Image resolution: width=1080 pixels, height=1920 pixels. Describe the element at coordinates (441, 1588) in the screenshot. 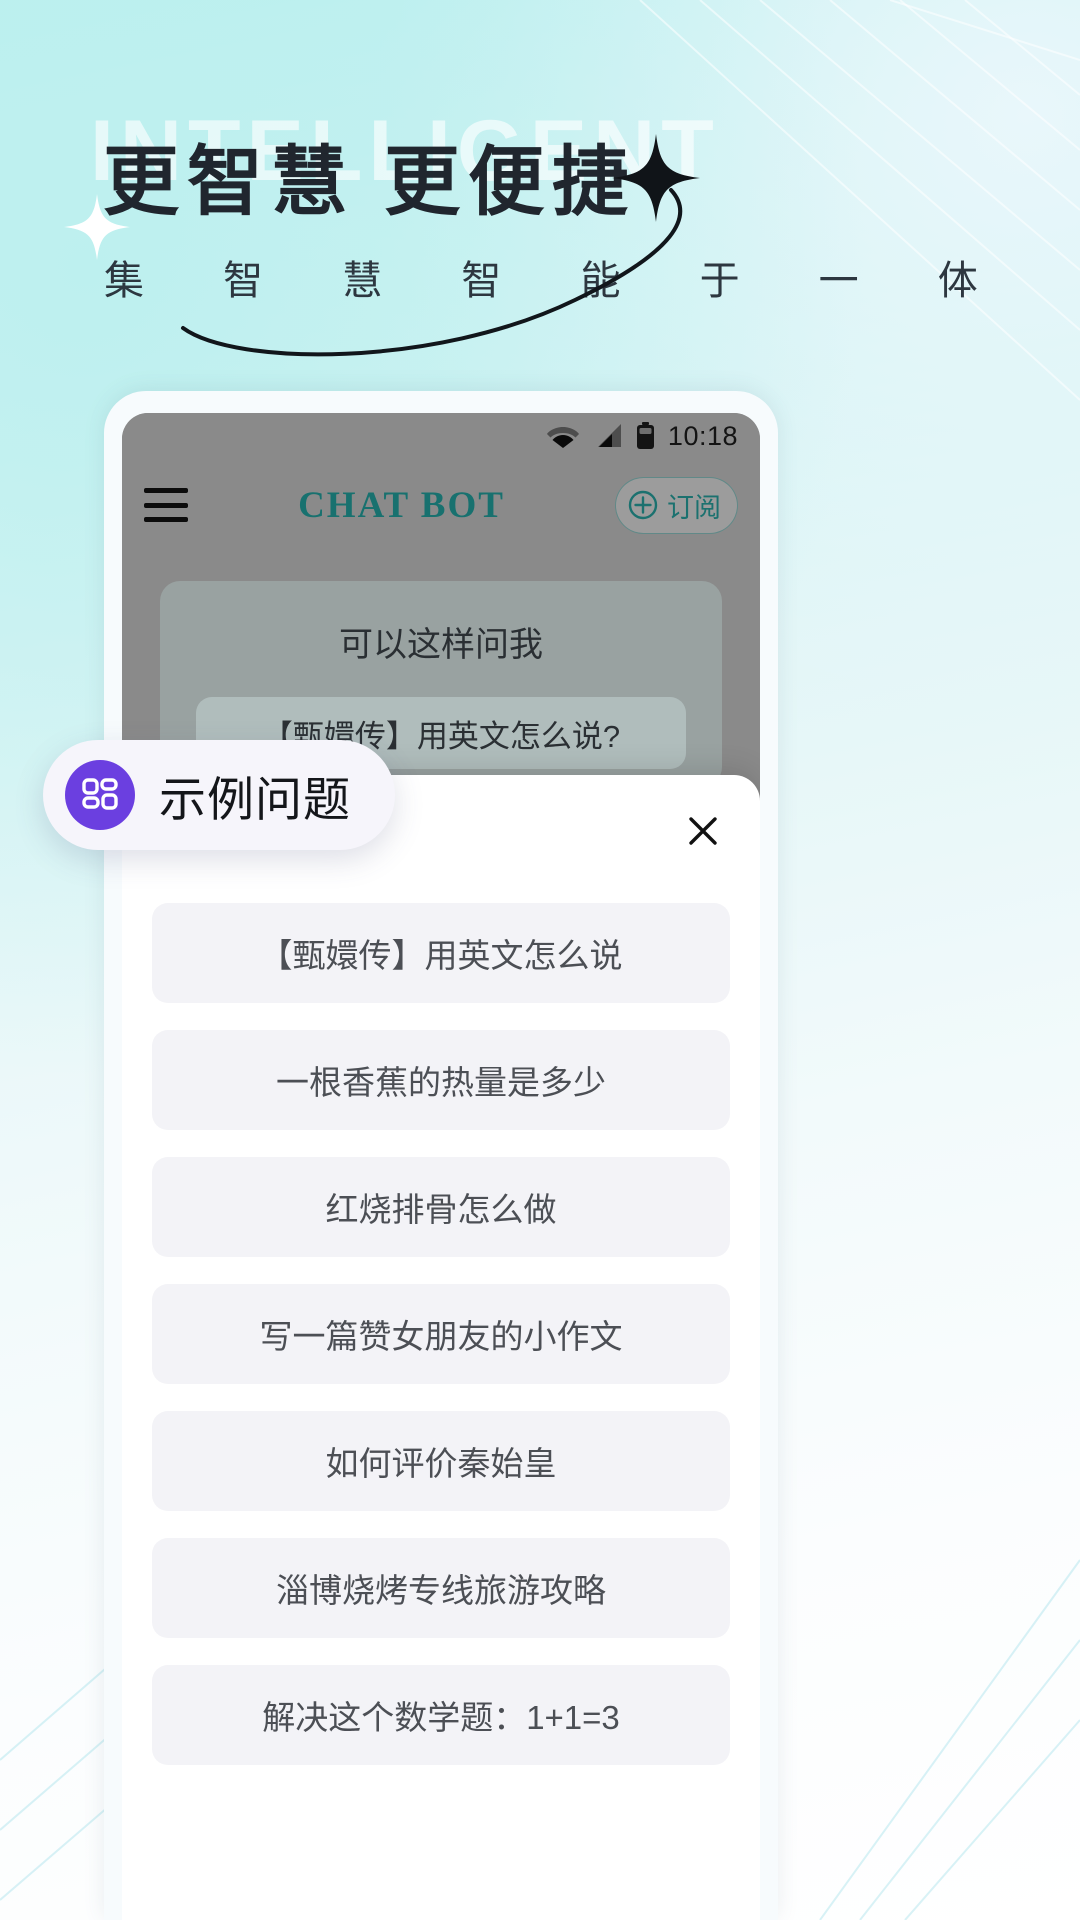

I see `question-item: 淄博烧烤专线旅游攻略` at that location.